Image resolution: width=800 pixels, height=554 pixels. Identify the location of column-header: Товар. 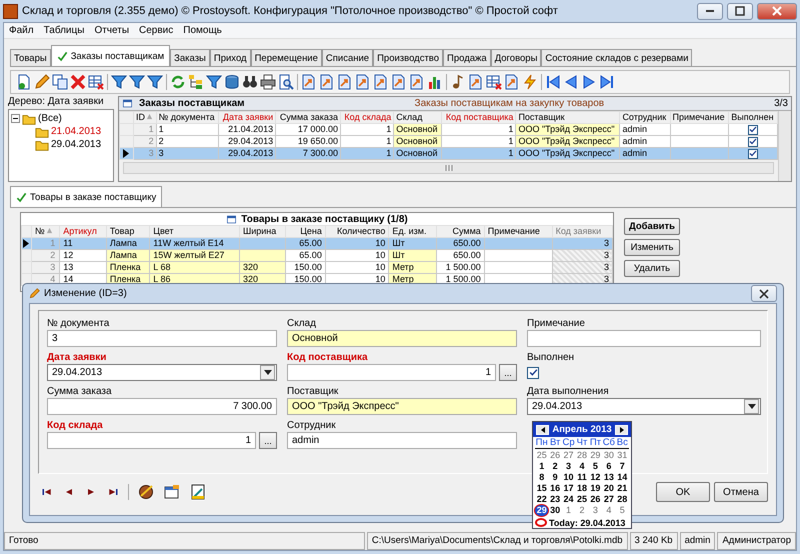
(128, 232).